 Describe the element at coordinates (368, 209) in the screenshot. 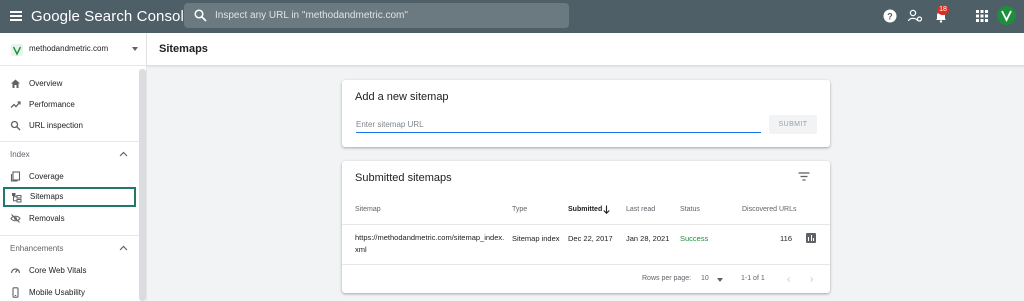

I see `column-header-sitemap: Sitemap` at that location.